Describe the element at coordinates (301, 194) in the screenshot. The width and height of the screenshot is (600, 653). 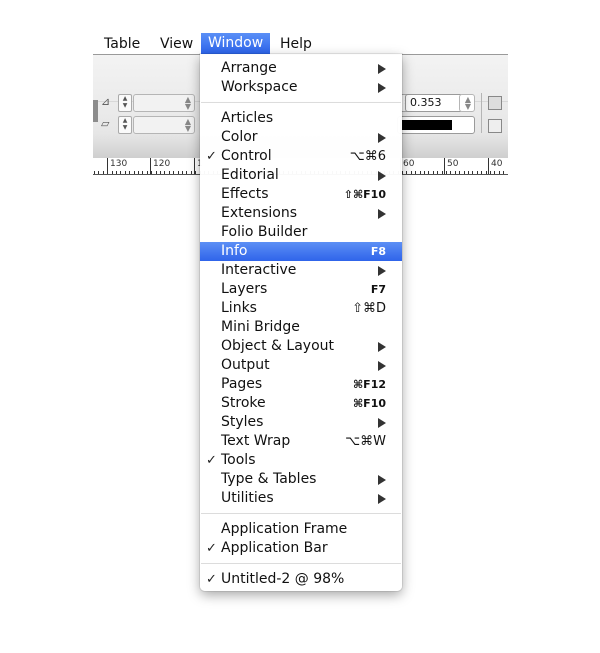
I see `menu-item-effects: Effects ⇧⌘F10` at that location.